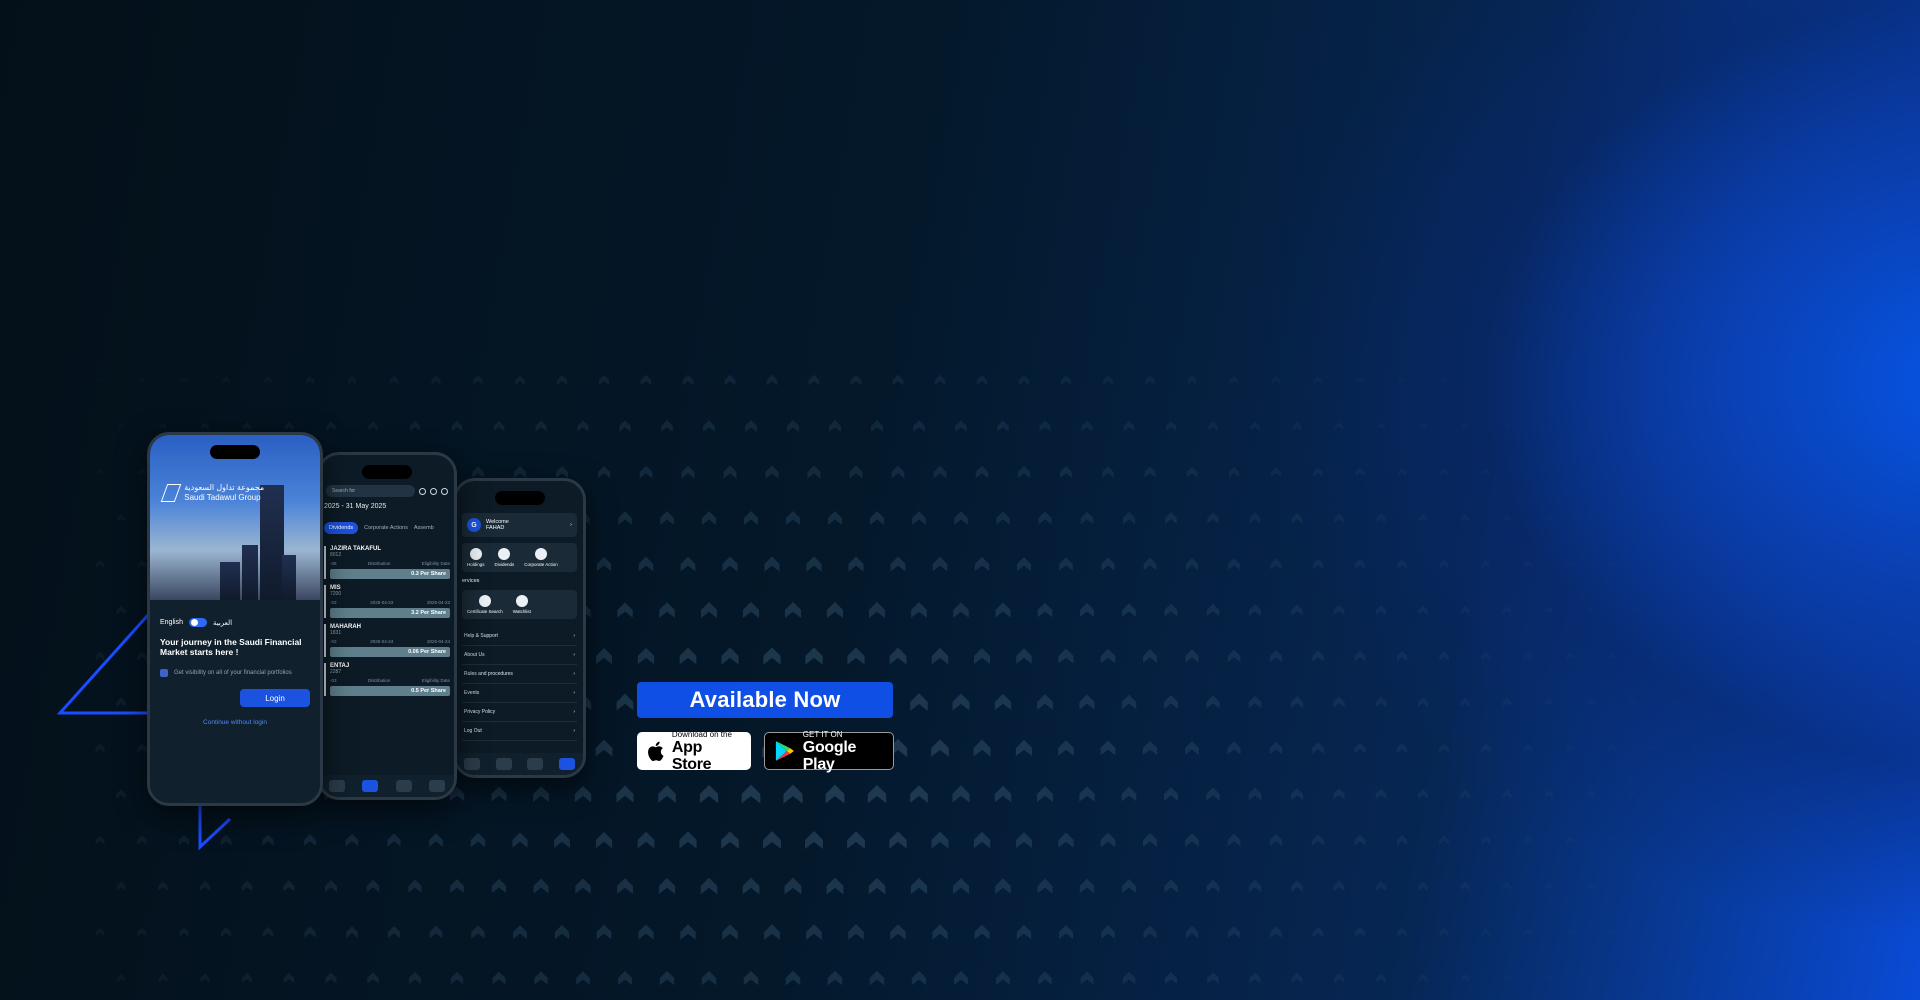  I want to click on continue-without-login-link: Continue without login, so click(235, 722).